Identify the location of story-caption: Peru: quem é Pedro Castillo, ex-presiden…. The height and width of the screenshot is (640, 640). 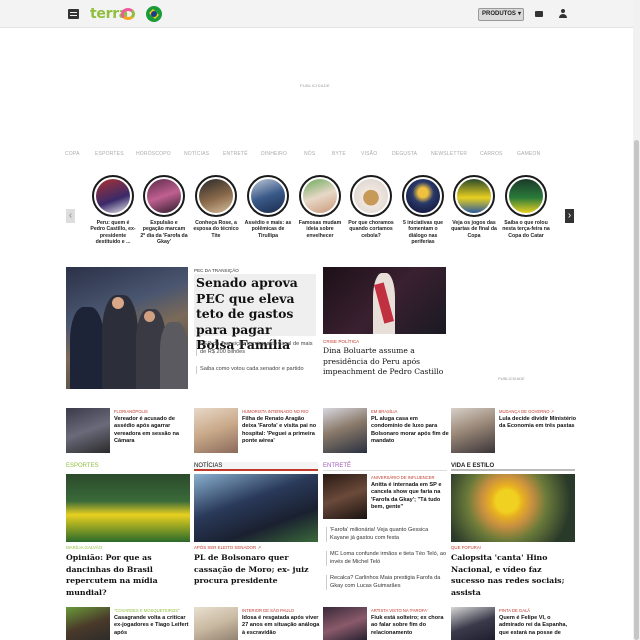
(113, 233).